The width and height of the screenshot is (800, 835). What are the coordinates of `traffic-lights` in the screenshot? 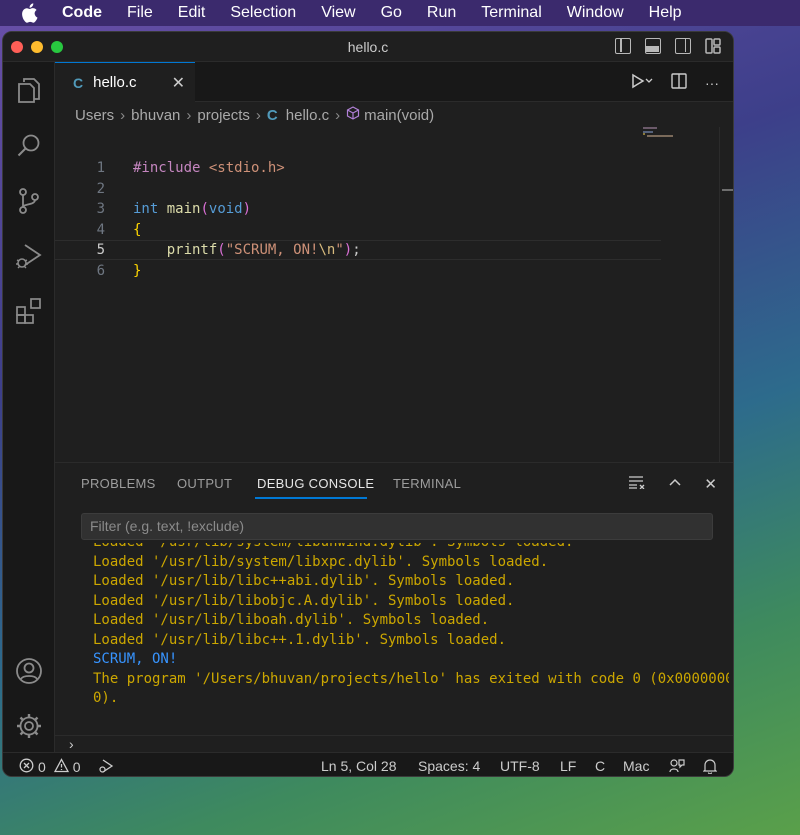 It's located at (37, 47).